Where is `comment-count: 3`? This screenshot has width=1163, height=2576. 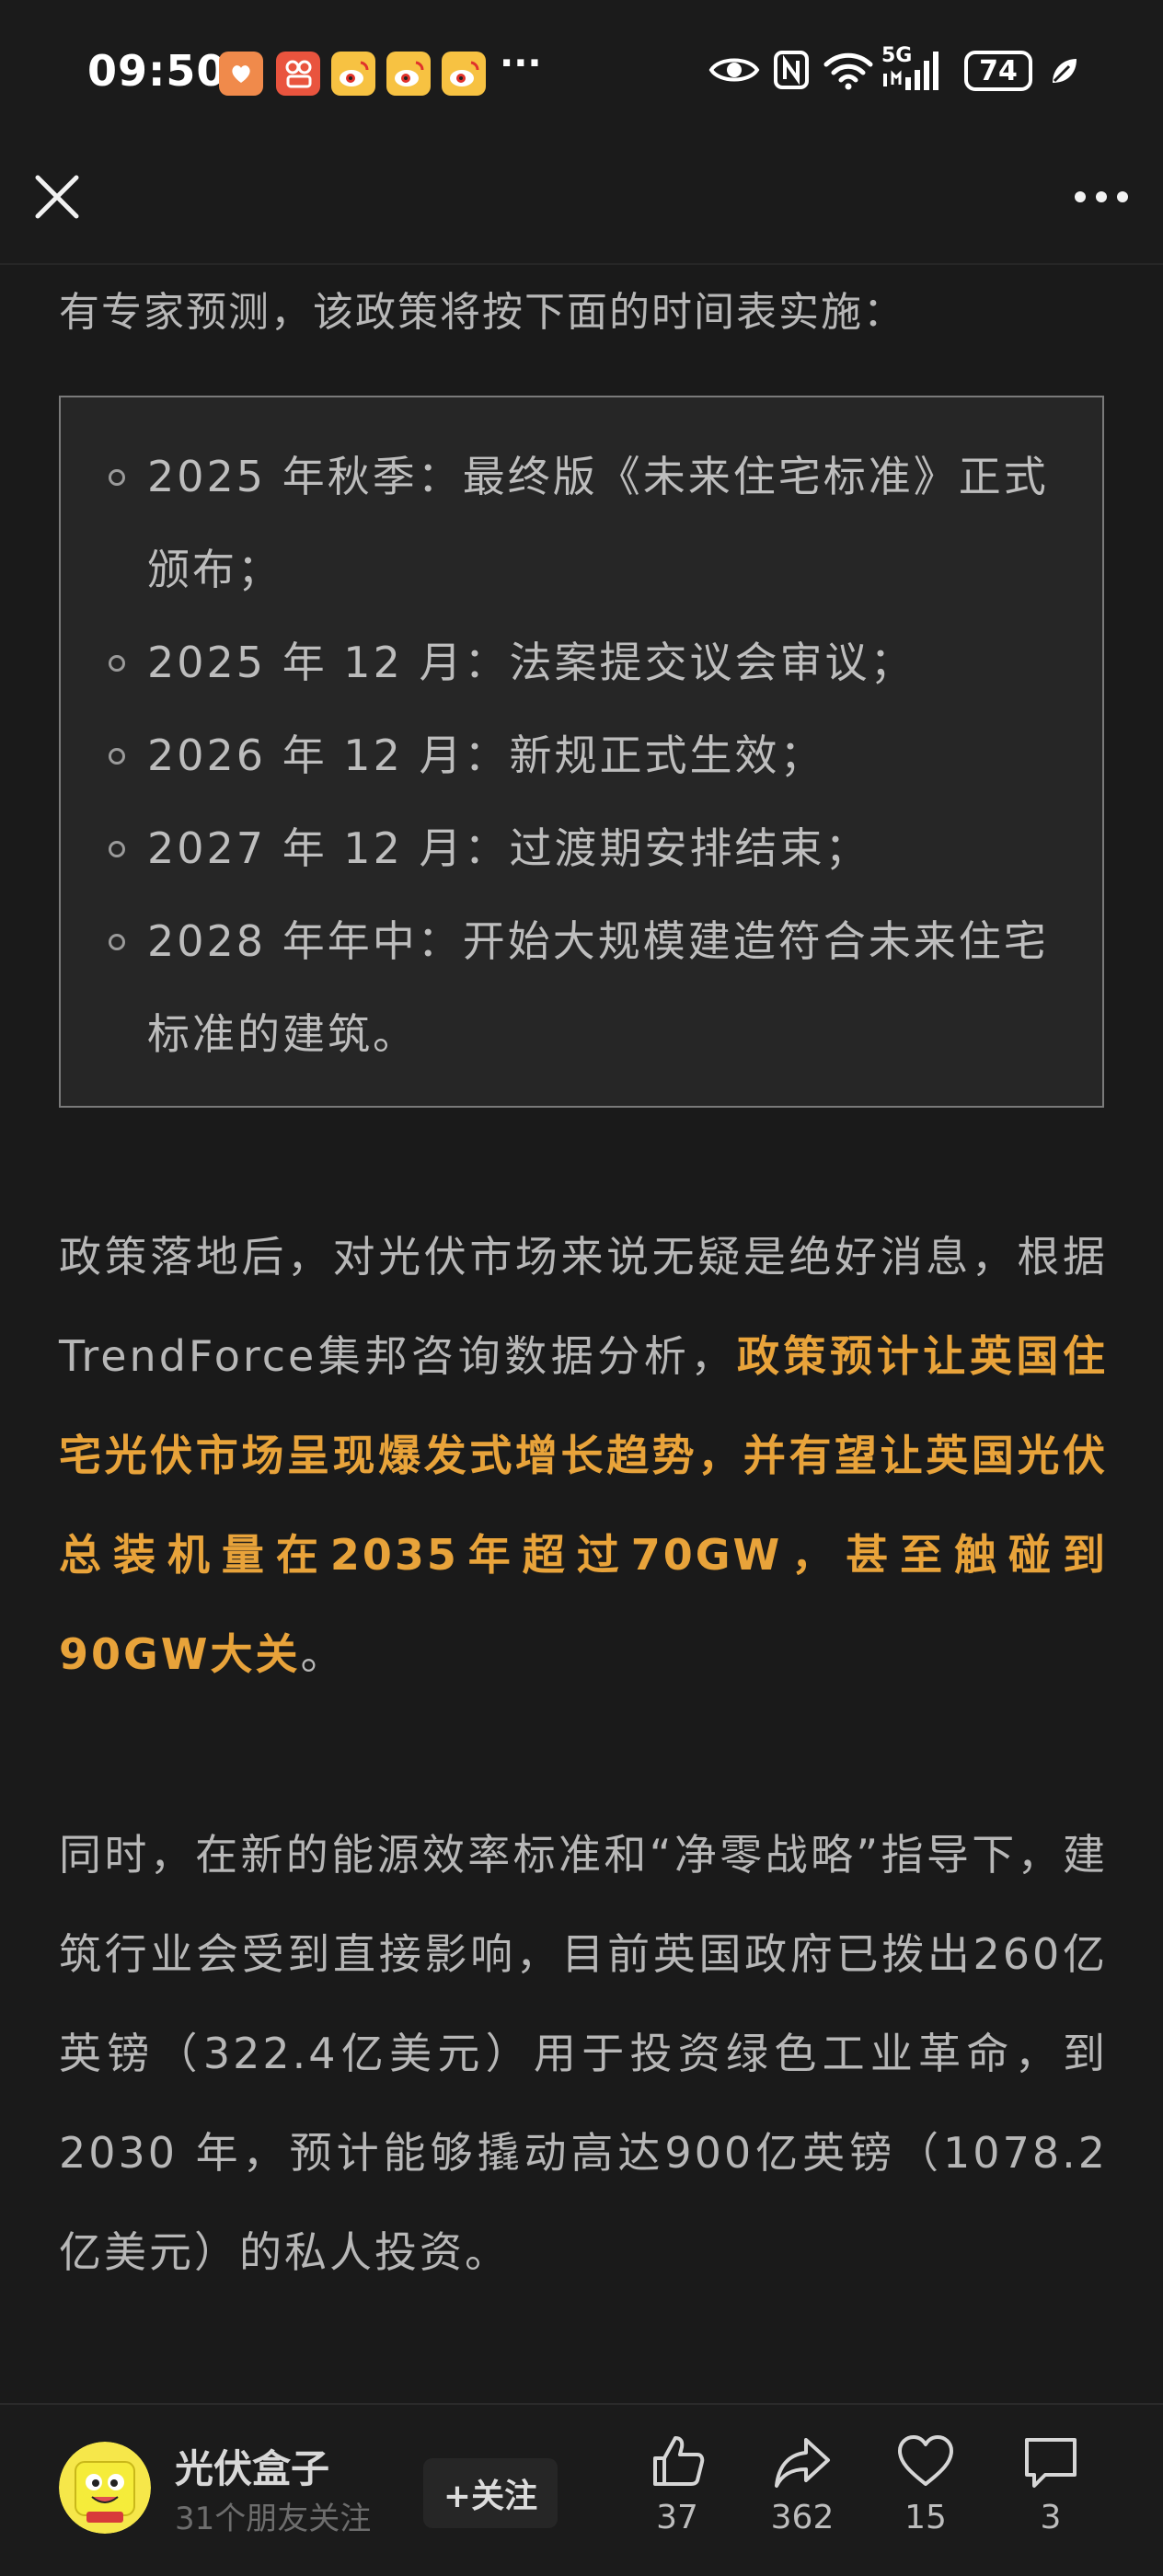
comment-count: 3 is located at coordinates (1051, 2517).